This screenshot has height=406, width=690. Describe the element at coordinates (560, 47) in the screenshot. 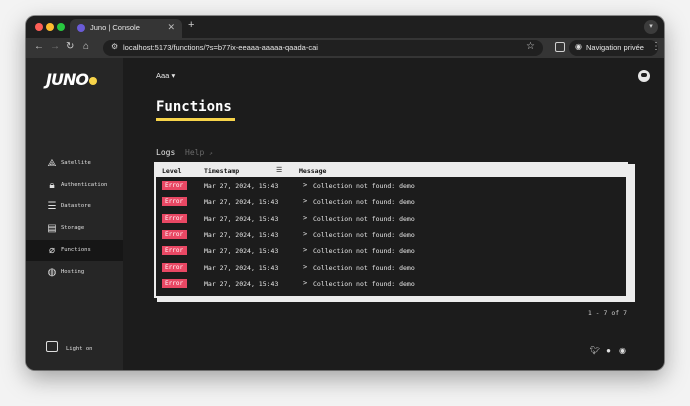

I see `sidebar-toggle-icon` at that location.